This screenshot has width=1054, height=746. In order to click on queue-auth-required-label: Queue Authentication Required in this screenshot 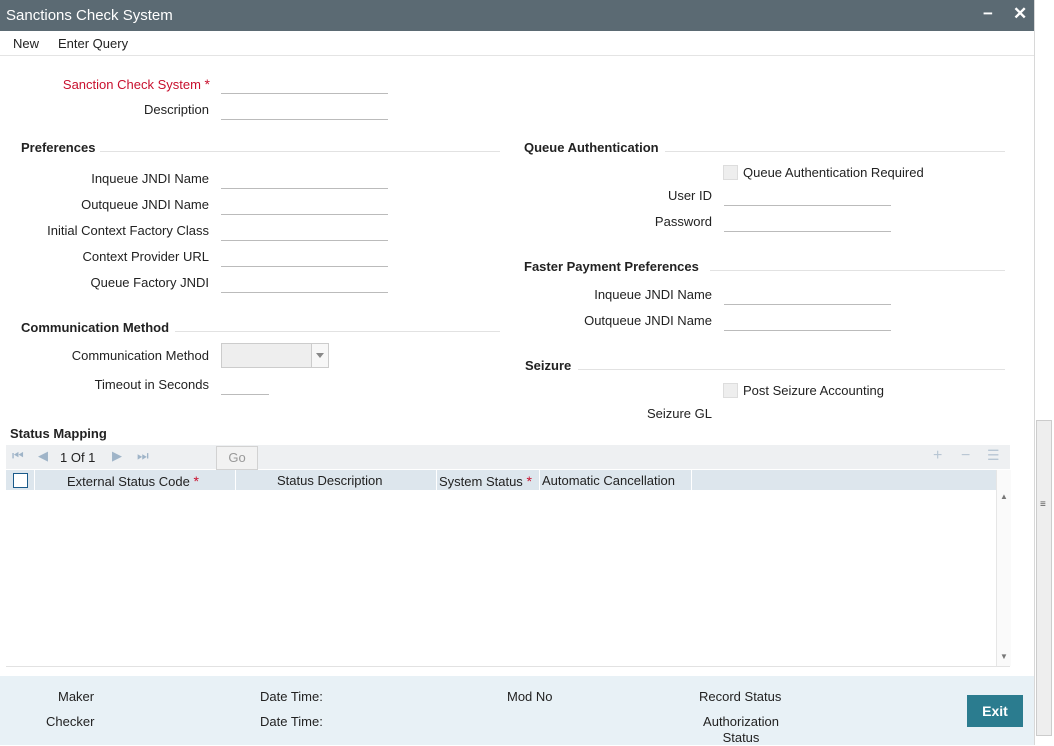, I will do `click(833, 172)`.